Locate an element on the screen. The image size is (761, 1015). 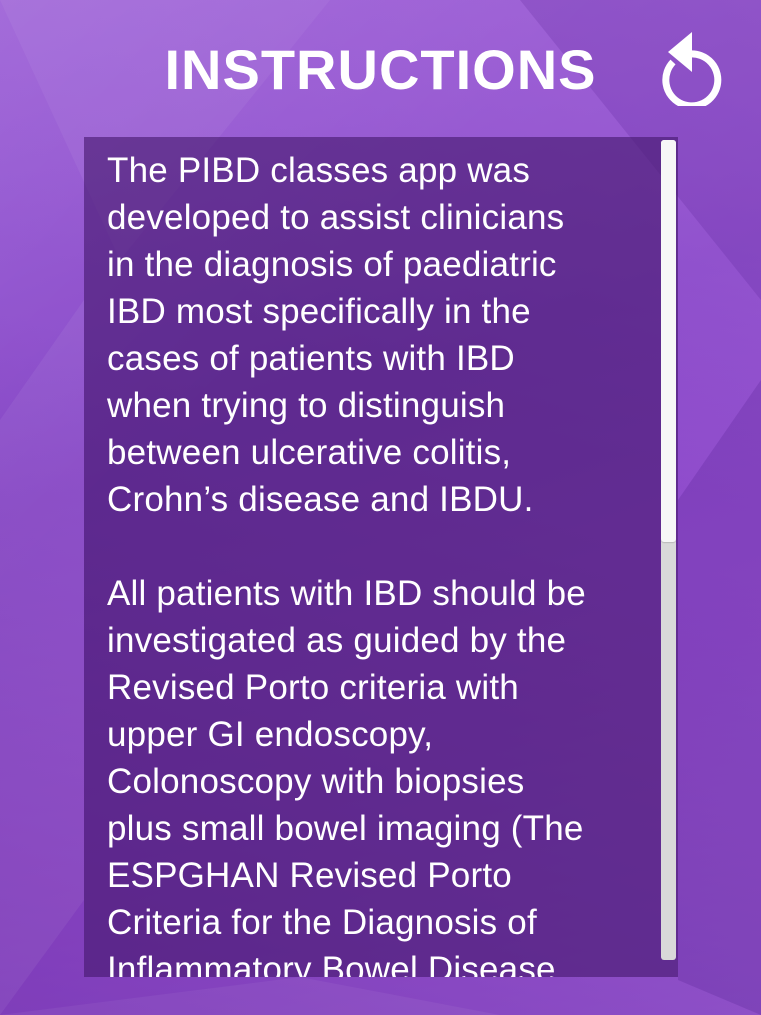
page-title: INSTRUCTIONS is located at coordinates (380, 70).